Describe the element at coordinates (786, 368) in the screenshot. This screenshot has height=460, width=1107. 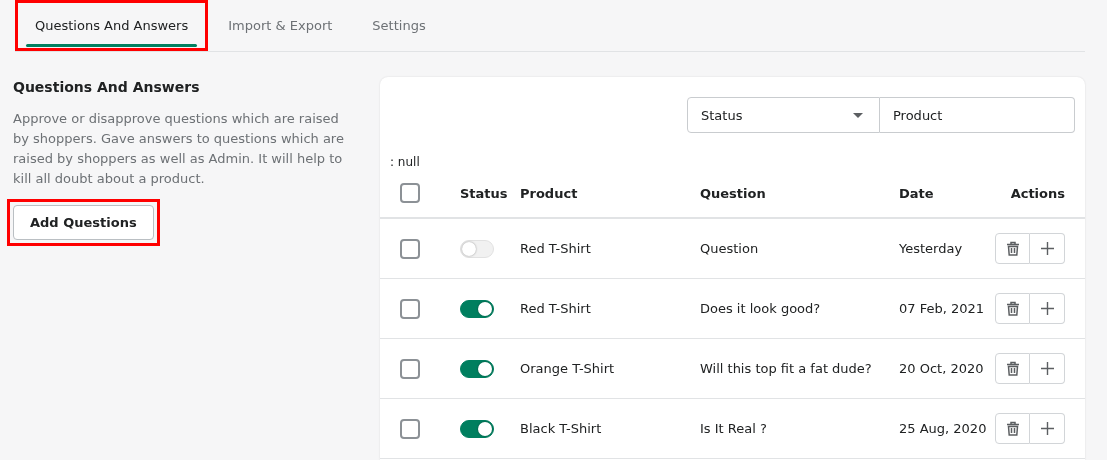
I see `question-cell-text: Will this top fit a fat dude?` at that location.